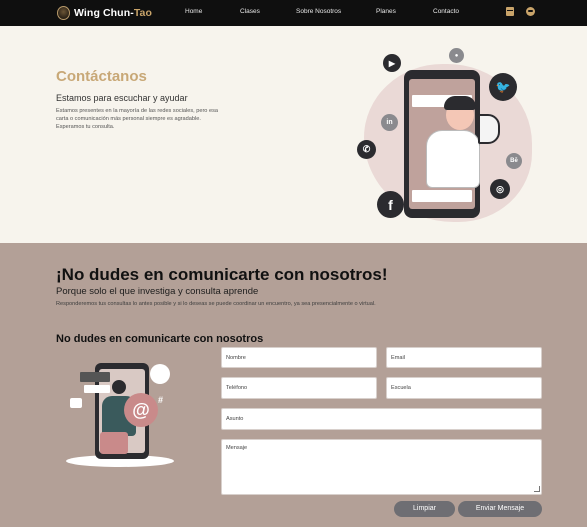 This screenshot has height=527, width=587. Describe the element at coordinates (122, 98) in the screenshot. I see `hero-subtitle: Estamos para escuchar y ayudar` at that location.